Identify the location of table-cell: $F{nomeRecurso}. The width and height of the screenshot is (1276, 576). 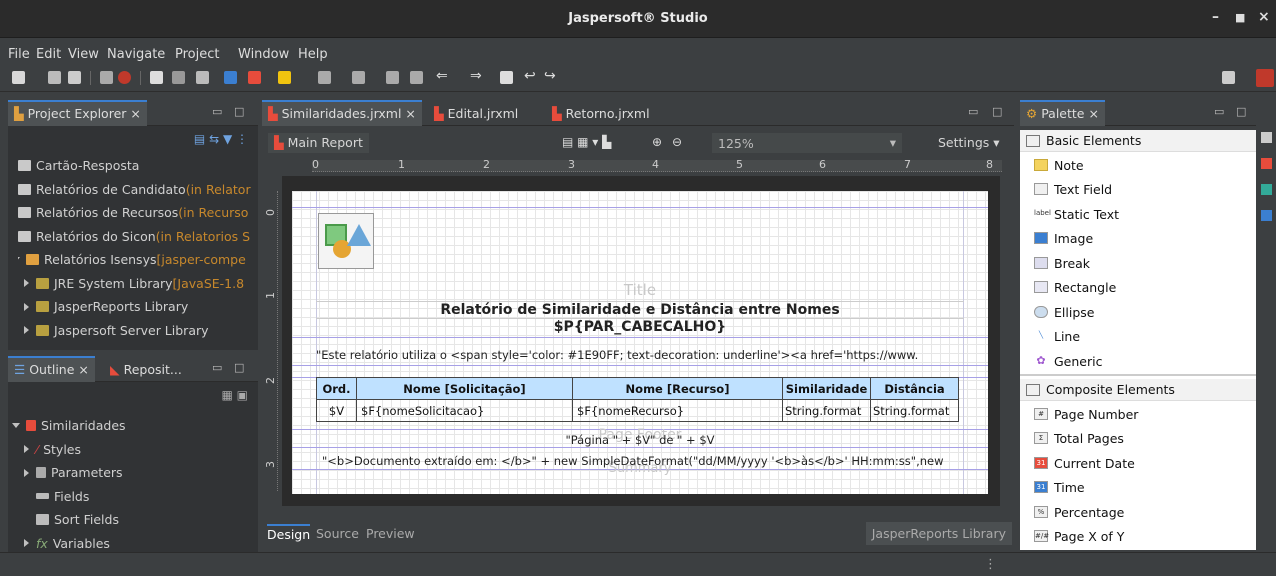
(677, 410).